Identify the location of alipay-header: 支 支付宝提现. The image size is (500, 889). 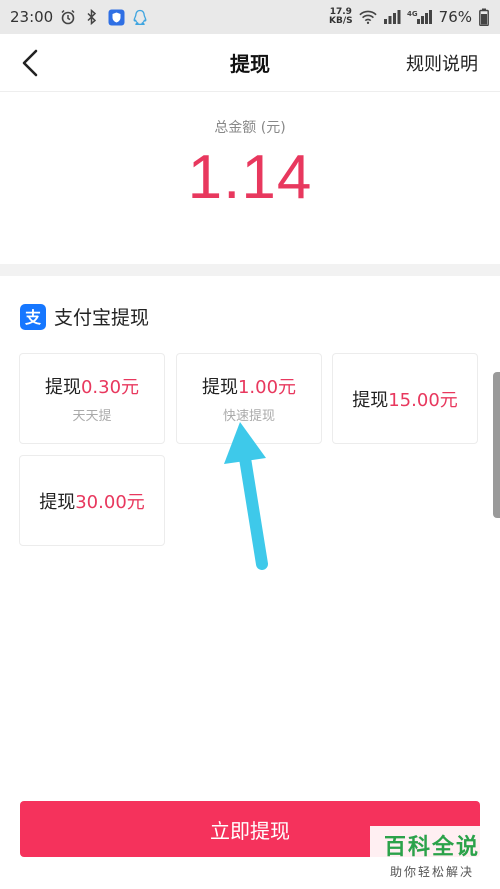
(84, 316).